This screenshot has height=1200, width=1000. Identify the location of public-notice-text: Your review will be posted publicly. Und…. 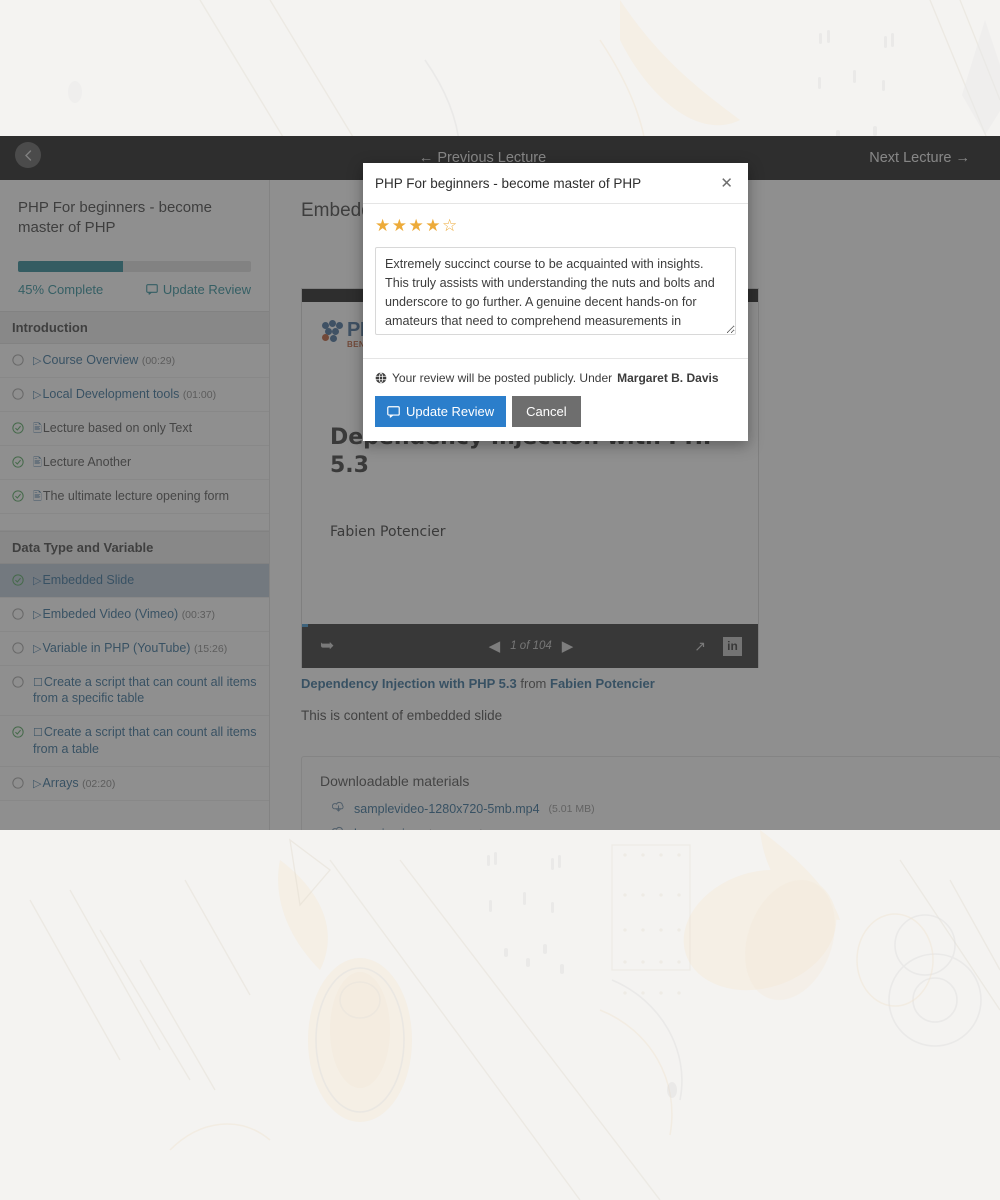
(502, 378).